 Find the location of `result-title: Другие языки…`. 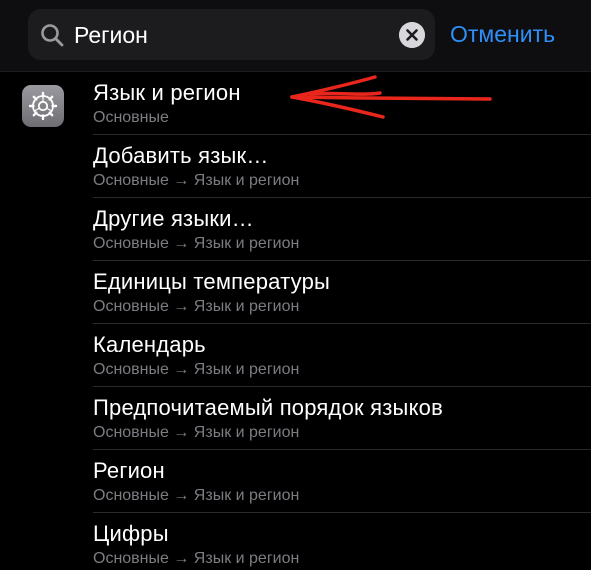

result-title: Другие языки… is located at coordinates (173, 218).